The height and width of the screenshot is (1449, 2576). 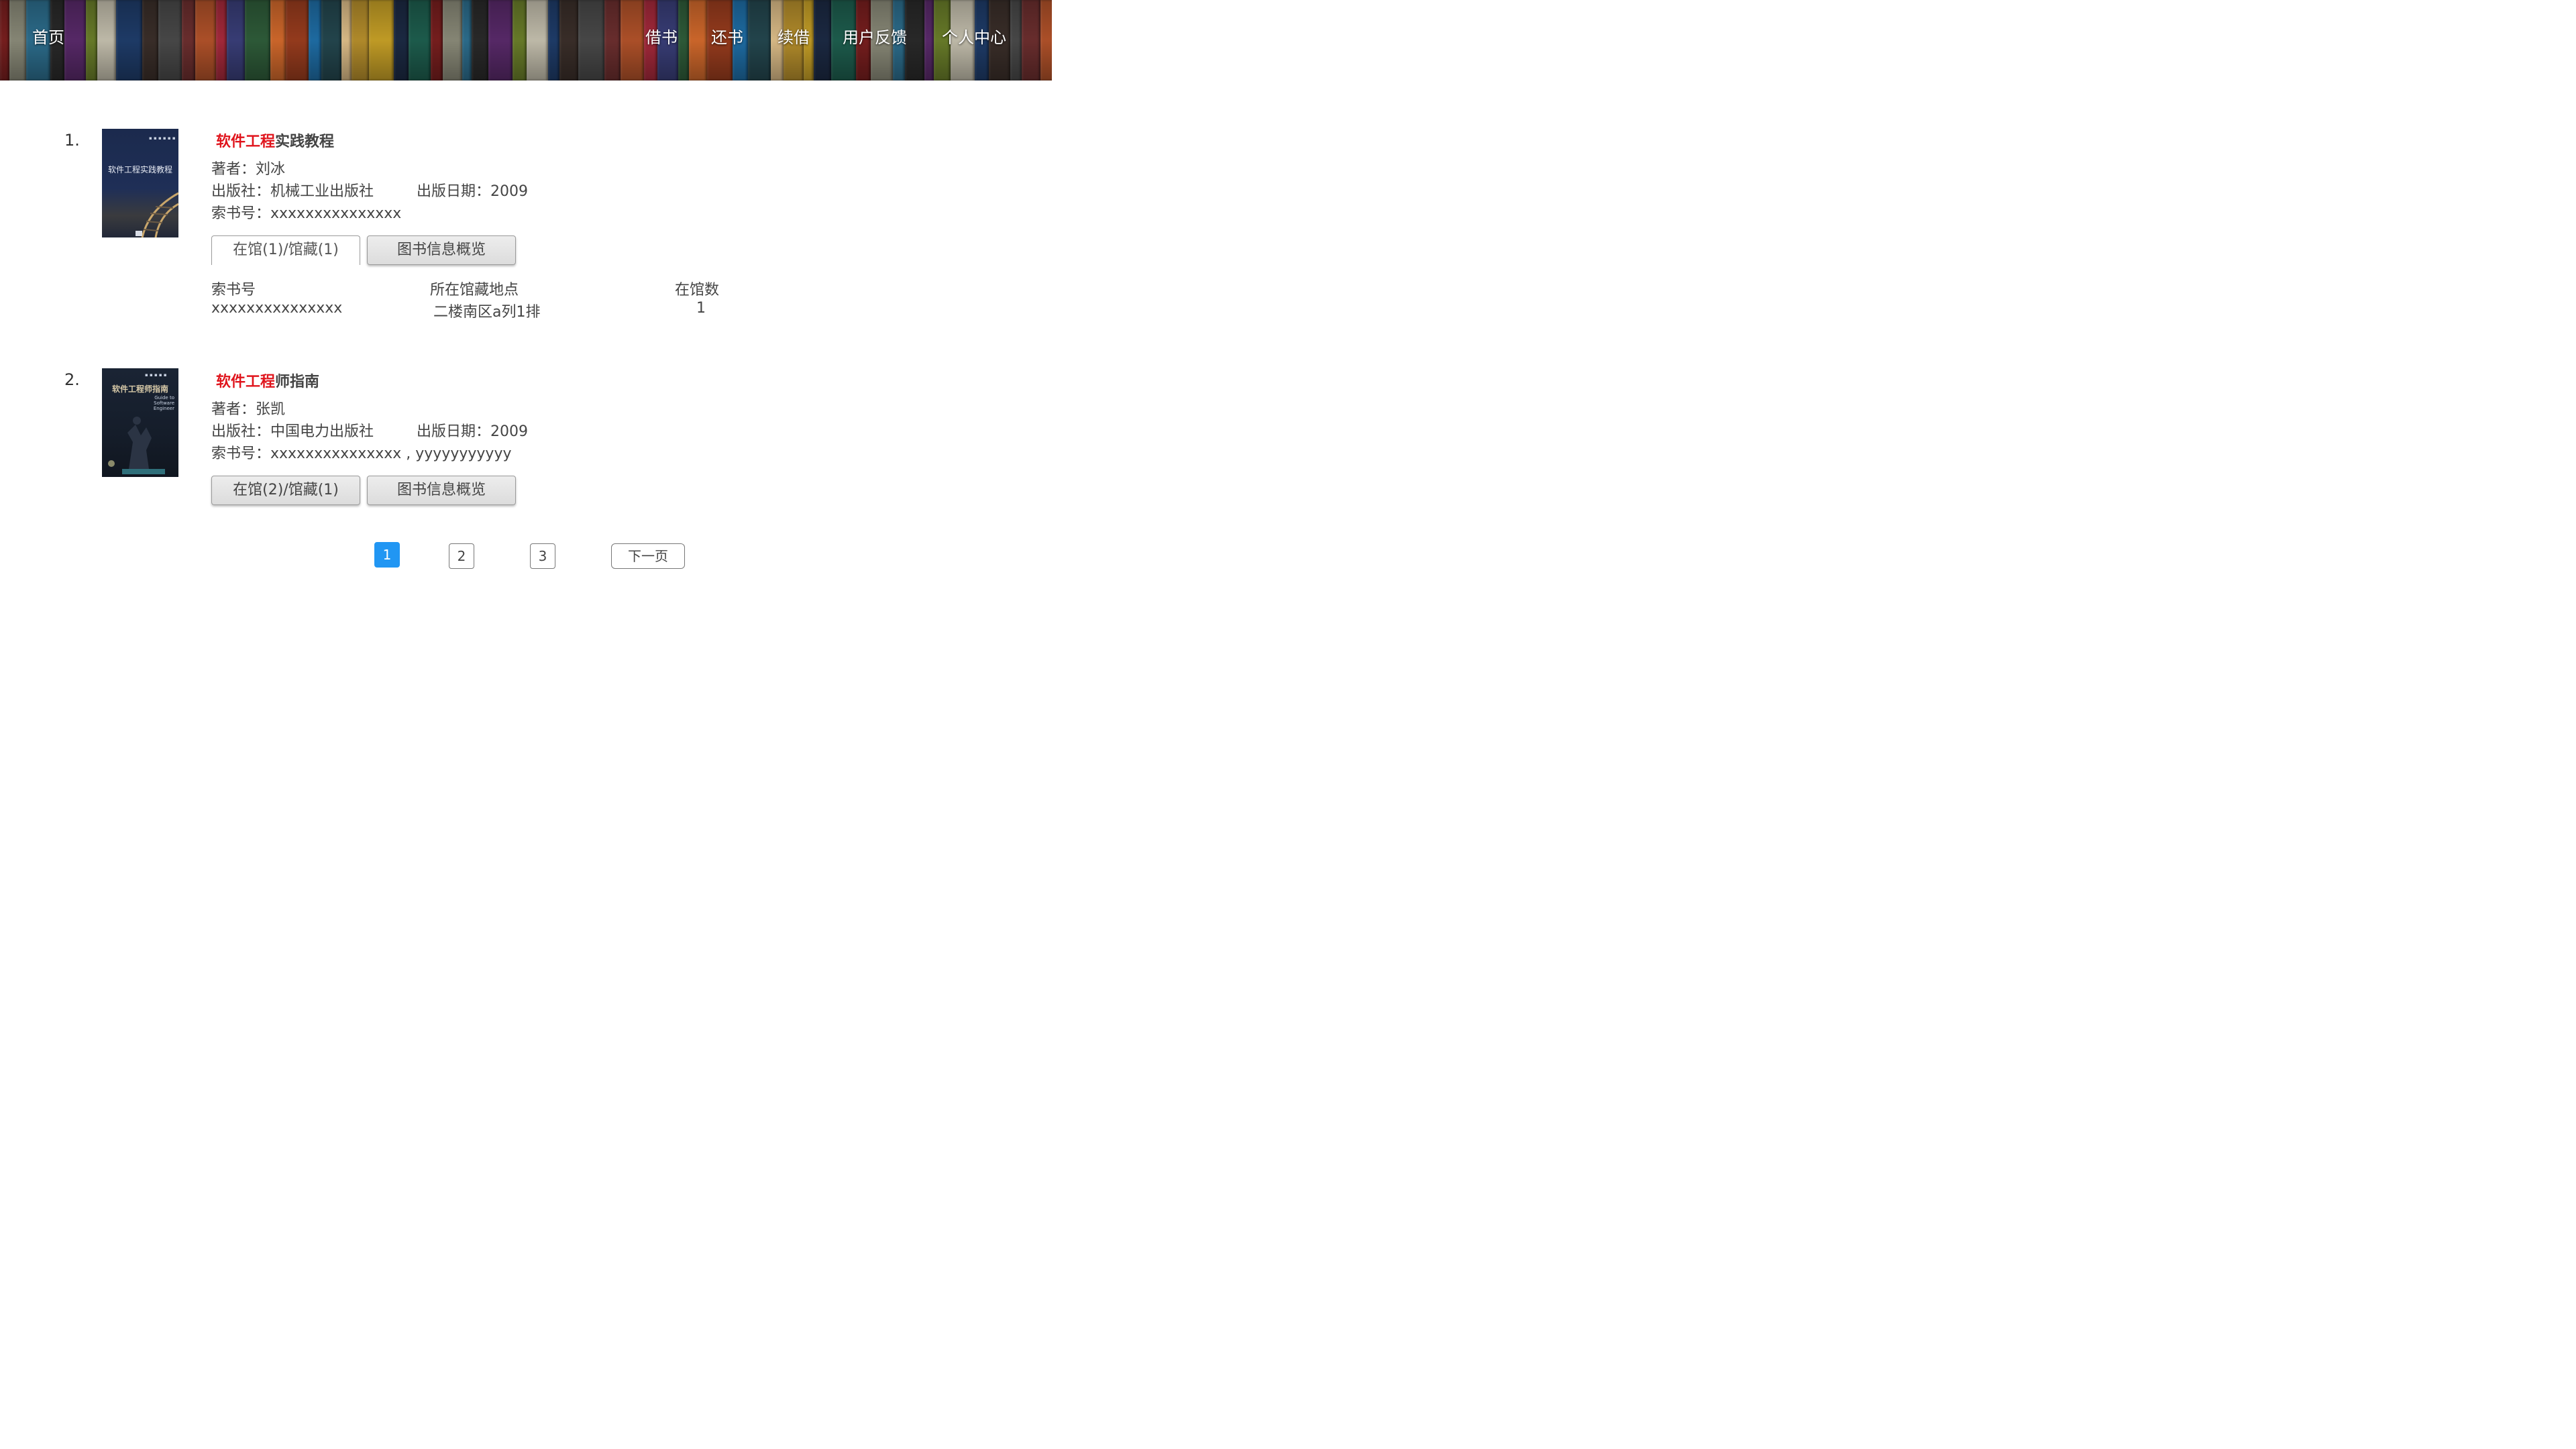 What do you see at coordinates (157, 214) in the screenshot?
I see `rail-track-graphic` at bounding box center [157, 214].